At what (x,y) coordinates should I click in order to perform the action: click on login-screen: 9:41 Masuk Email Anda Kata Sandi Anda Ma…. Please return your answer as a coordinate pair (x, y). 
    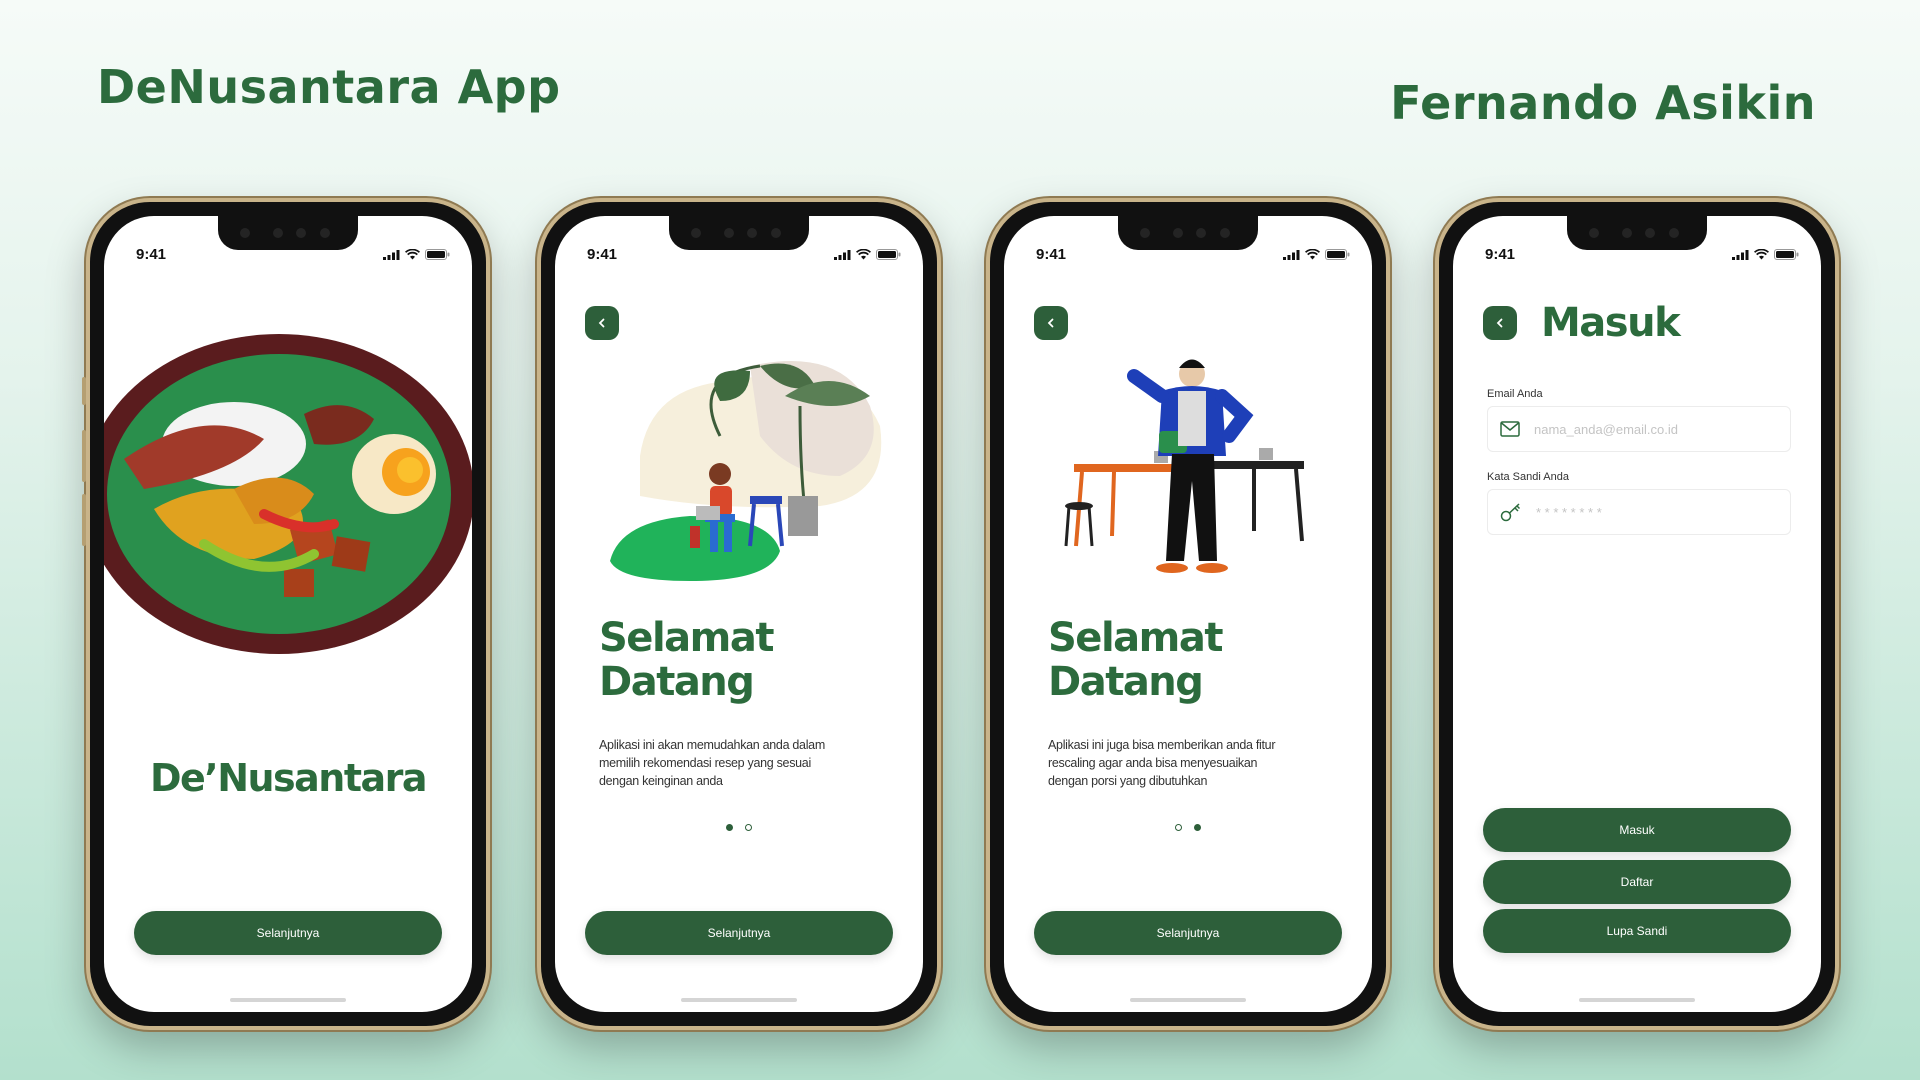
    Looking at the image, I should click on (1637, 614).